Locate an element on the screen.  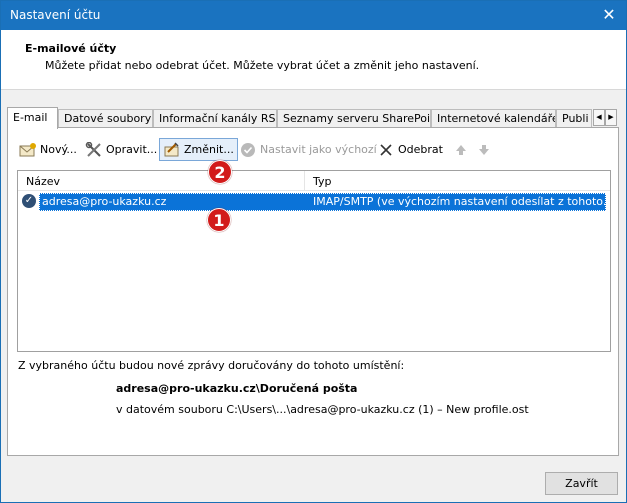
marker-1: 1 is located at coordinates (219, 220).